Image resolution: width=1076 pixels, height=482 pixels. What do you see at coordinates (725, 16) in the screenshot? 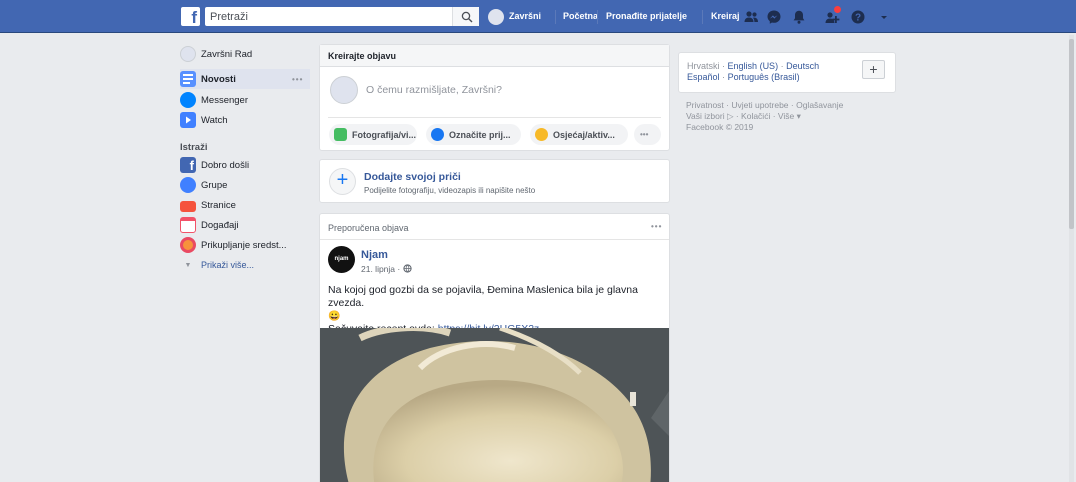
I see `create-link: Kreiraj` at bounding box center [725, 16].